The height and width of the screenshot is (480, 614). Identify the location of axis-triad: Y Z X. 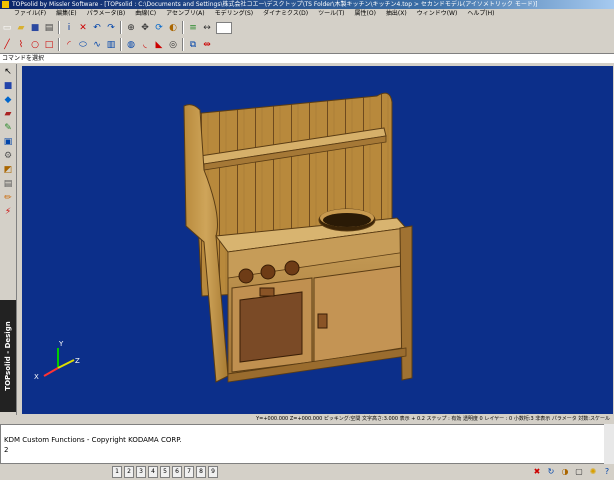
(57, 360).